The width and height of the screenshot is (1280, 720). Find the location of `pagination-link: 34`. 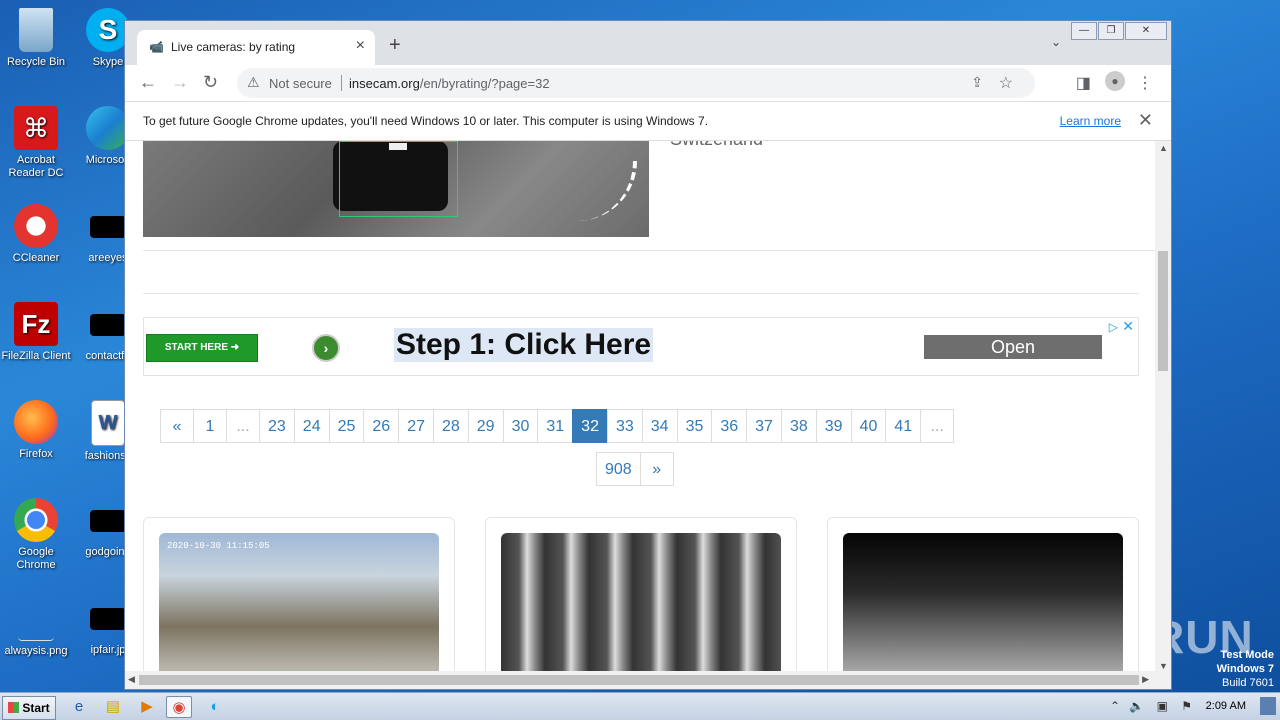

pagination-link: 34 is located at coordinates (659, 426).